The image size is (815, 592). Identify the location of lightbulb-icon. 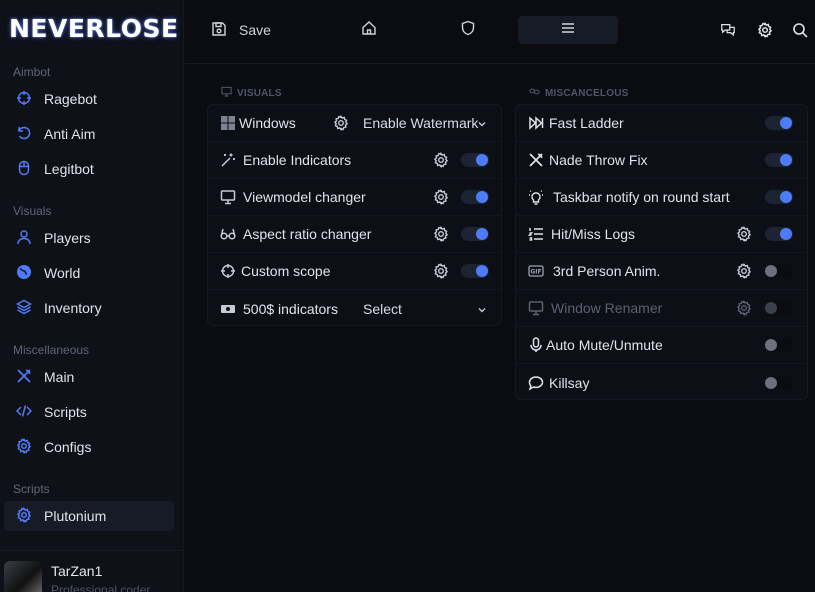
(536, 197).